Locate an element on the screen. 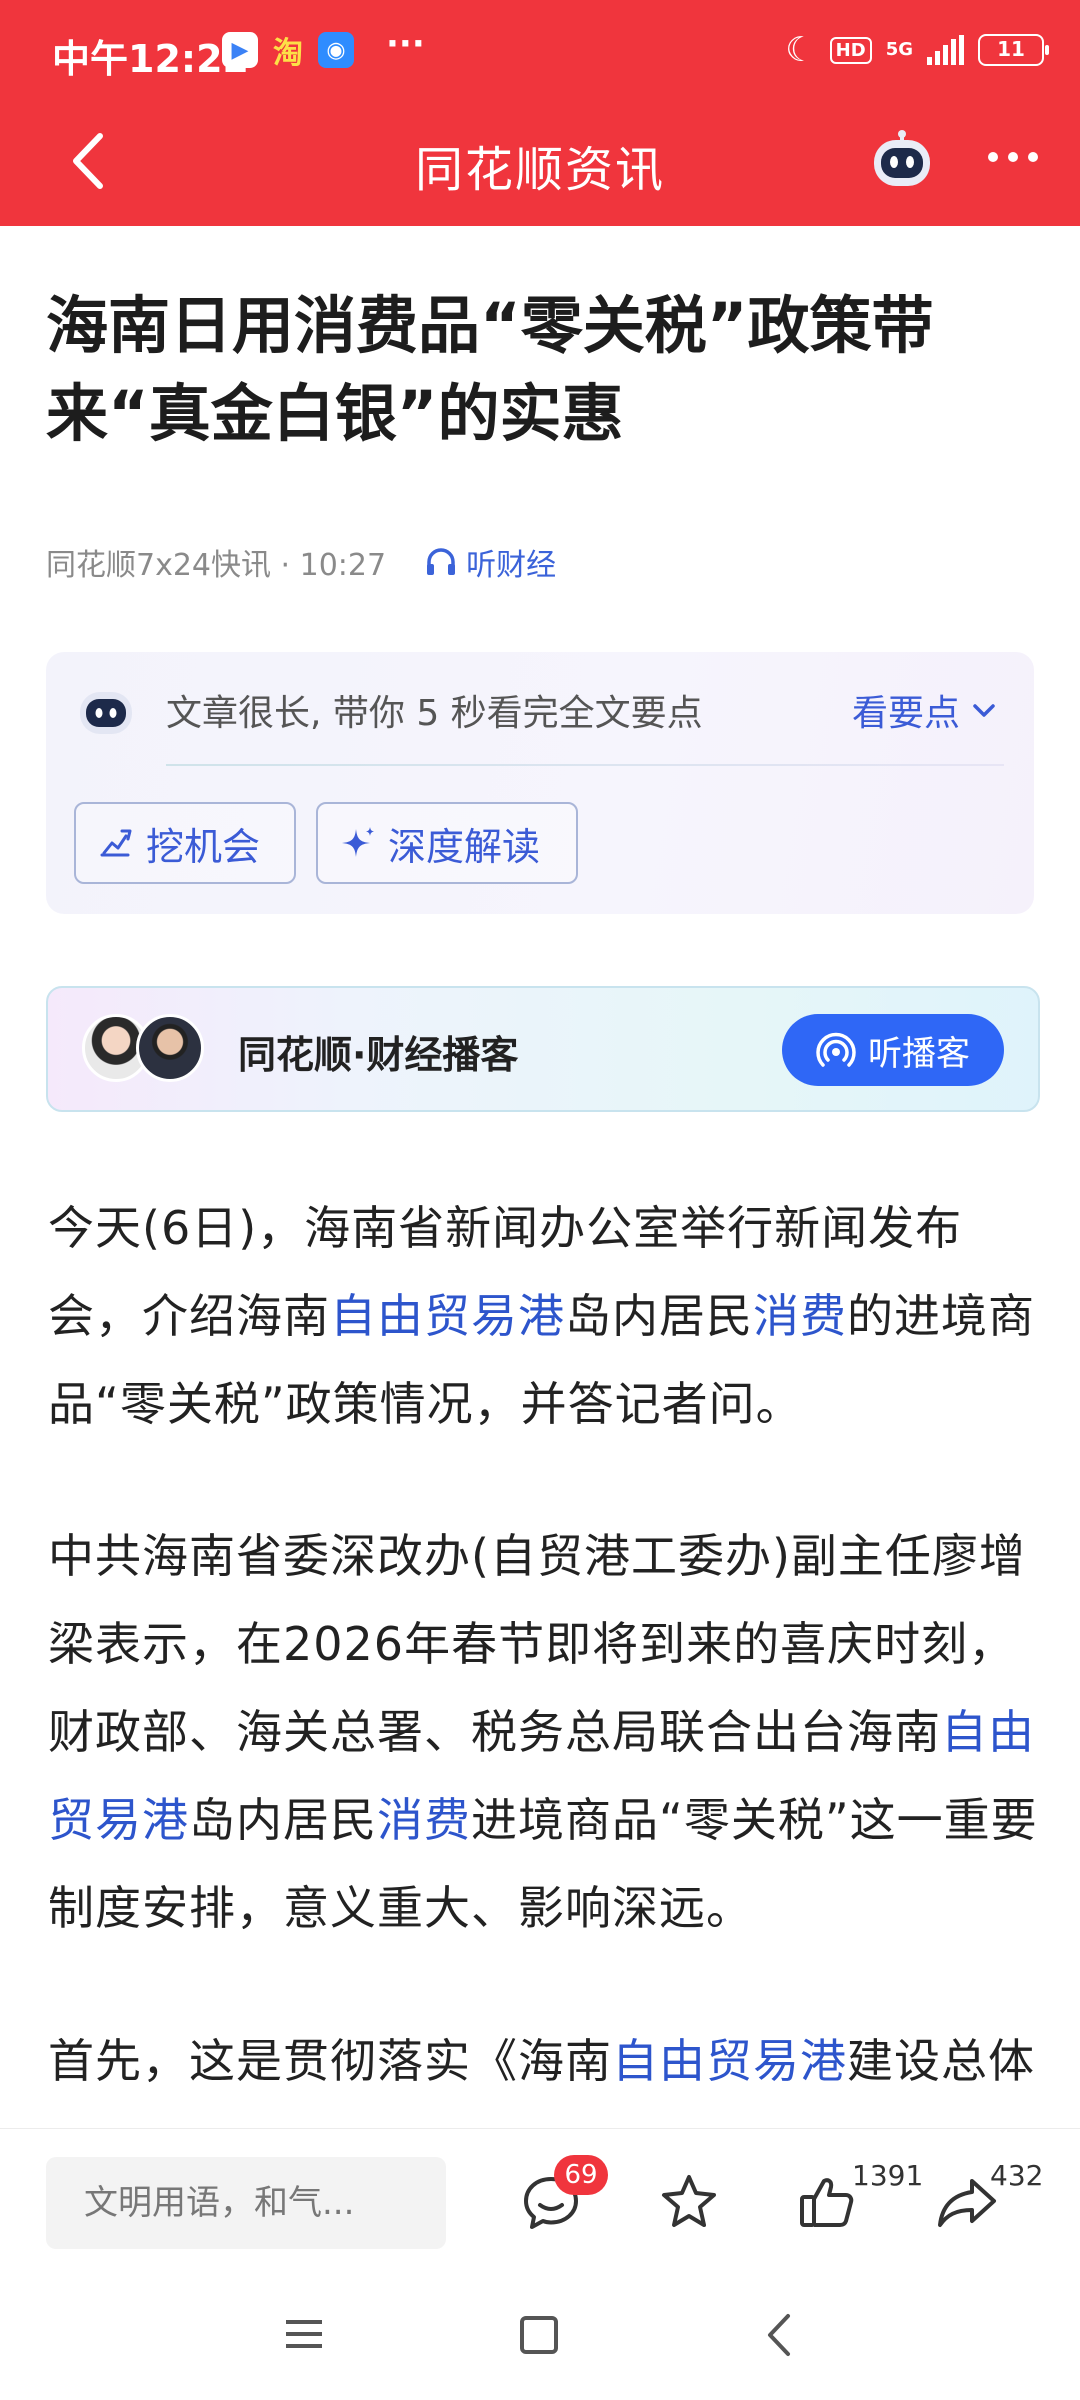 This screenshot has width=1080, height=2400. home-button is located at coordinates (539, 2335).